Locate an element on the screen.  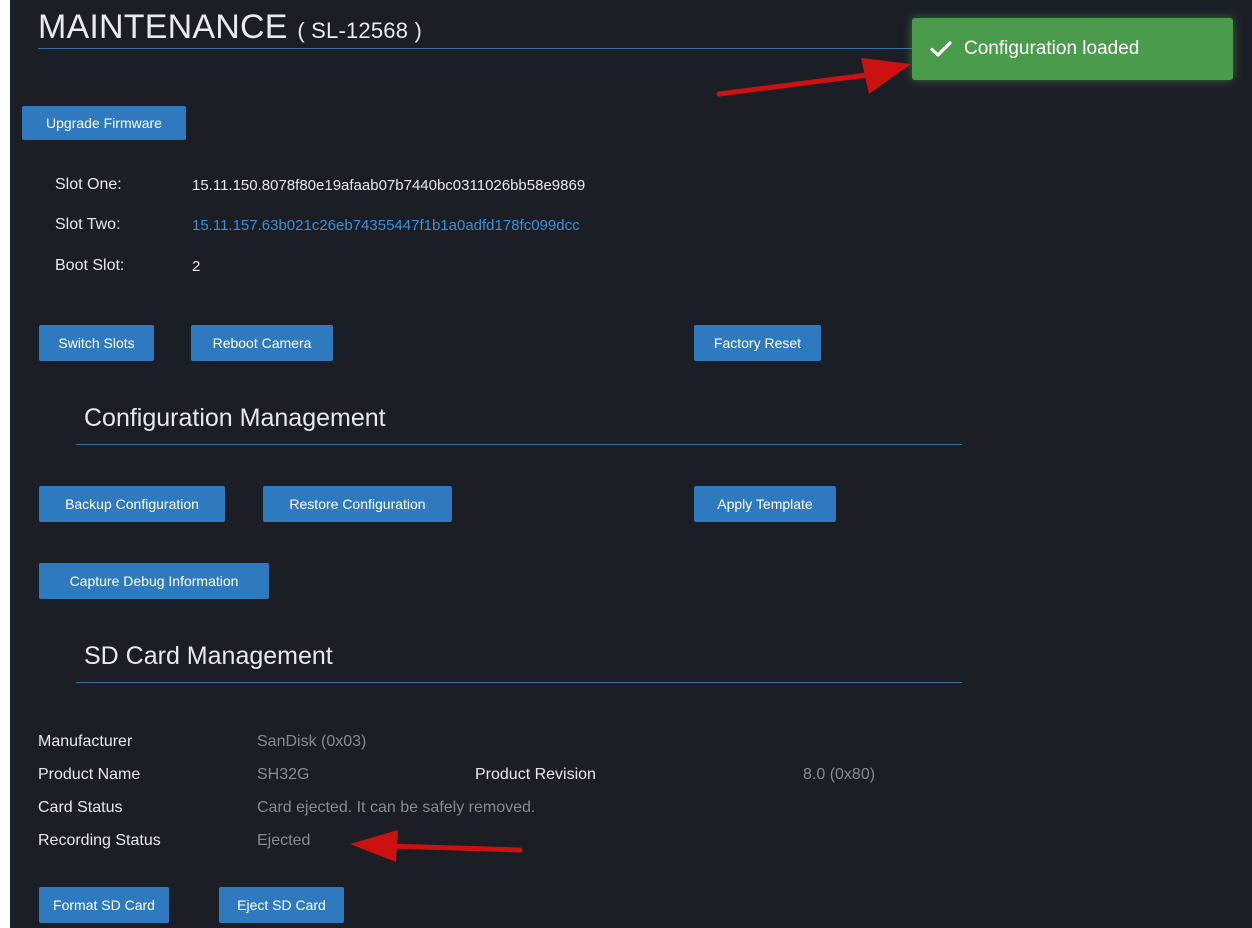
boot-slot-value: 2 is located at coordinates (196, 266).